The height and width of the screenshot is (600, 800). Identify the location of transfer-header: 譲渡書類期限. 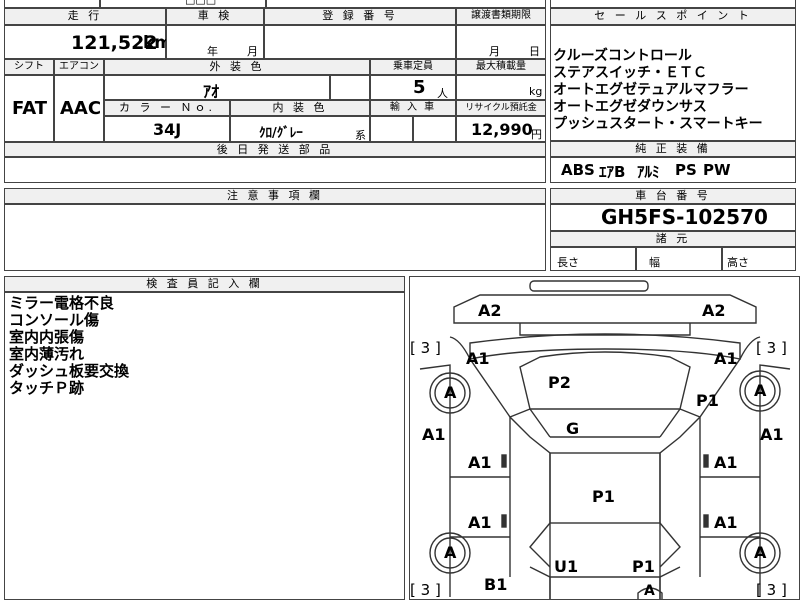
(501, 16).